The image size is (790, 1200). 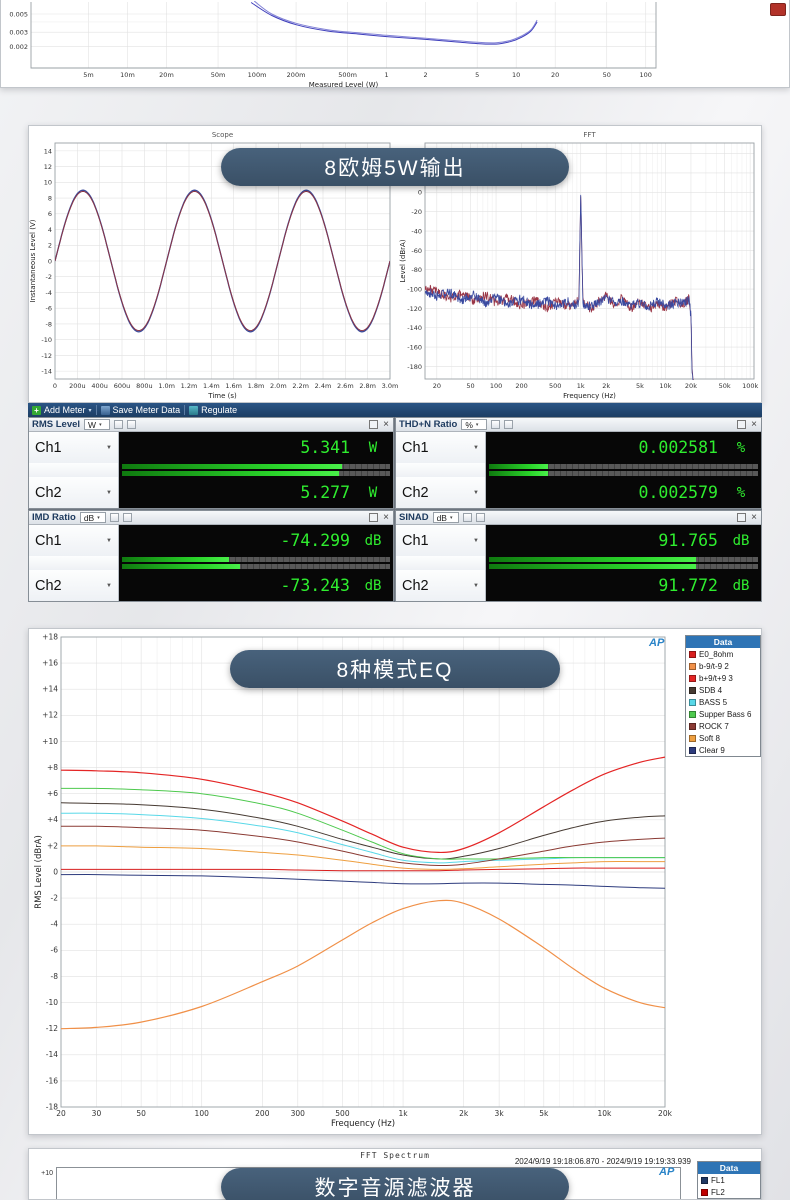 What do you see at coordinates (52, 767) in the screenshot?
I see `svg-text: +8` at bounding box center [52, 767].